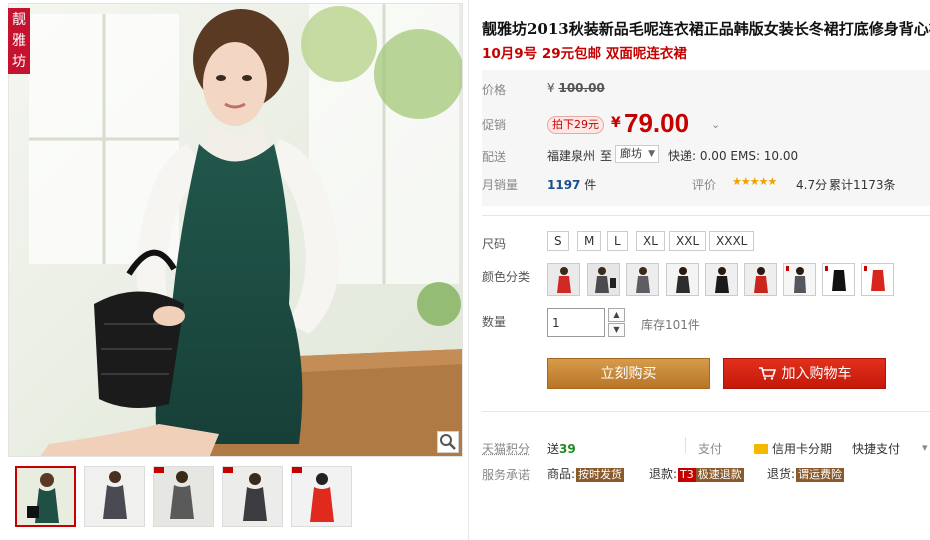 The height and width of the screenshot is (540, 930). Describe the element at coordinates (571, 156) in the screenshot. I see `shipping-origin: 福建泉州` at that location.